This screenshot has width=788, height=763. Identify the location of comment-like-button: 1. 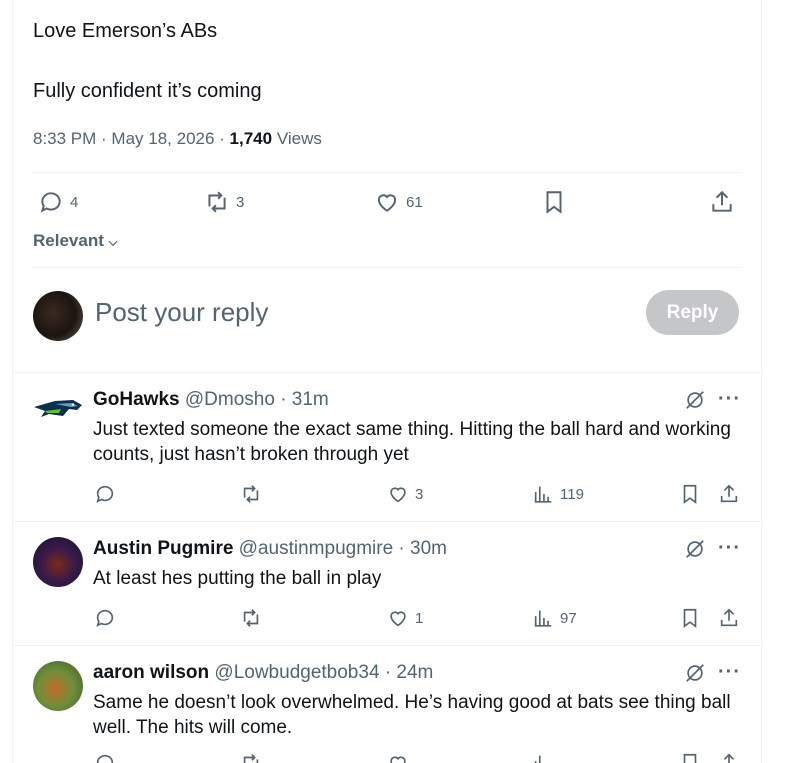
(405, 618).